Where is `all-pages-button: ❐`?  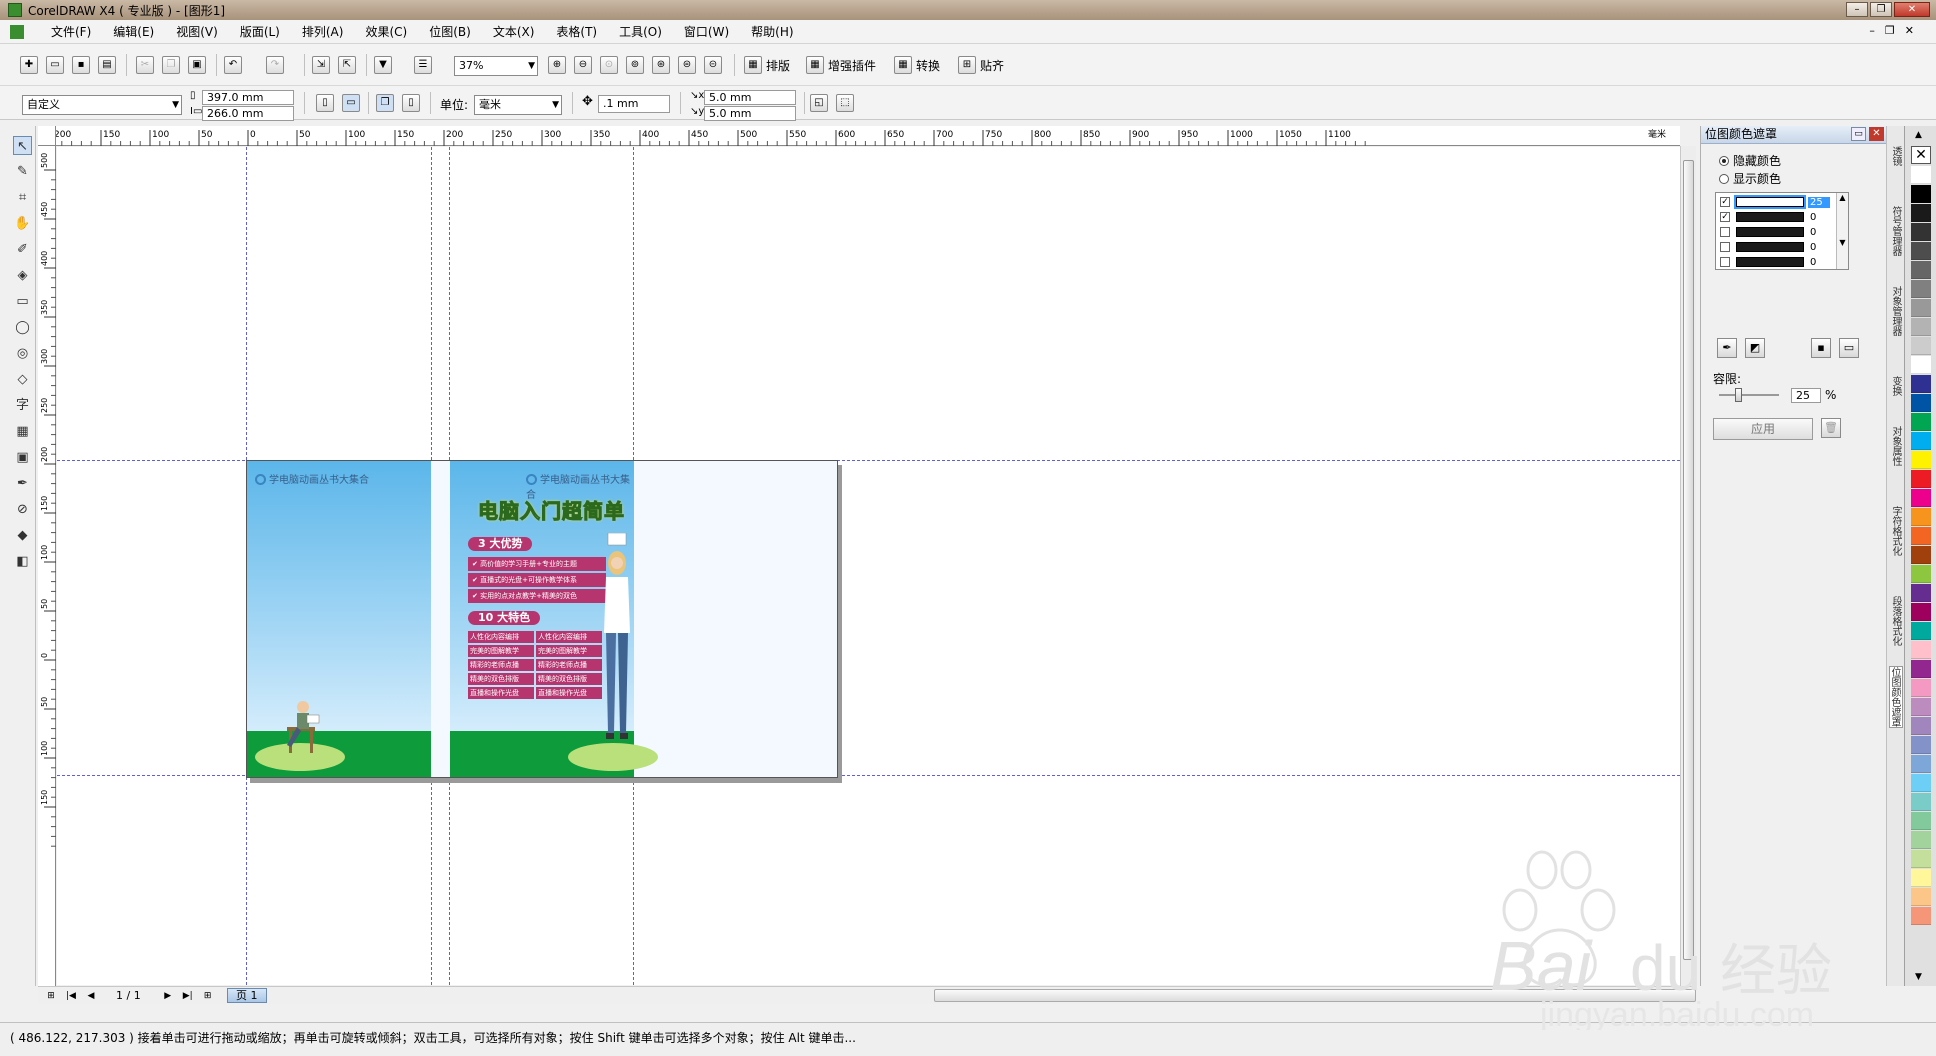 all-pages-button: ❐ is located at coordinates (385, 103).